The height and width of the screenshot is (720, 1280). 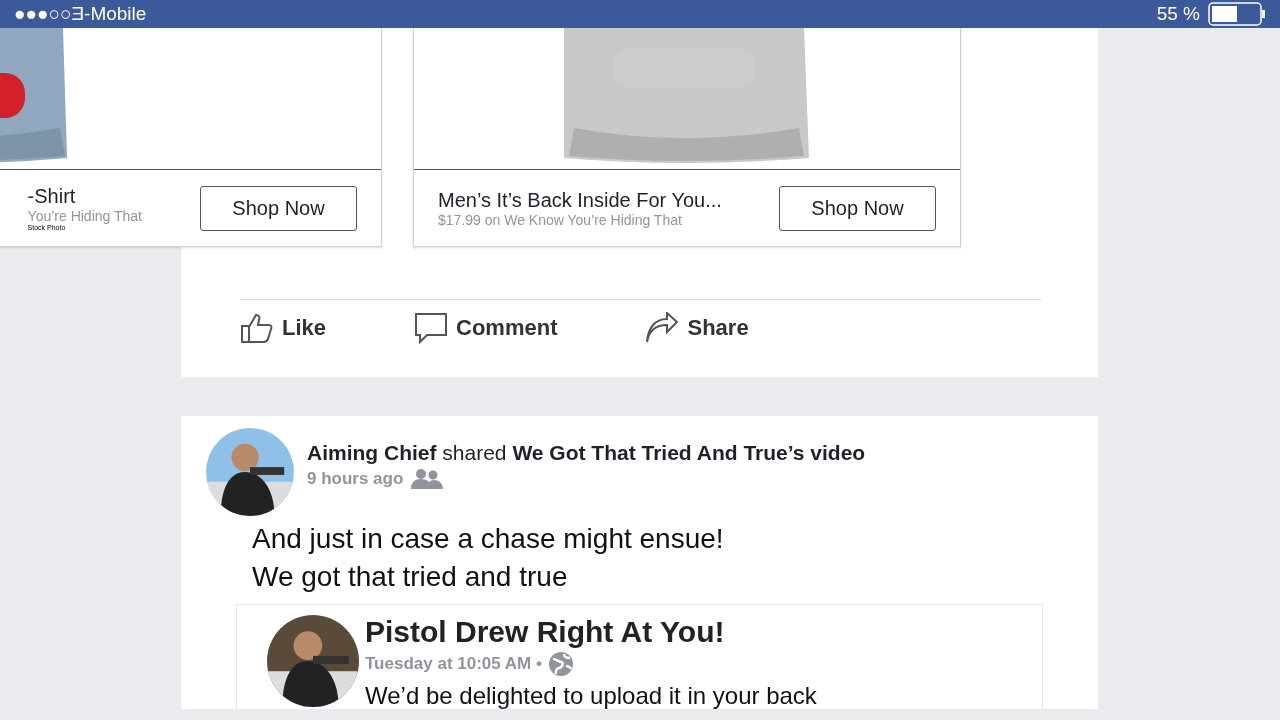 I want to click on battery-text: 55 %, so click(x=1178, y=14).